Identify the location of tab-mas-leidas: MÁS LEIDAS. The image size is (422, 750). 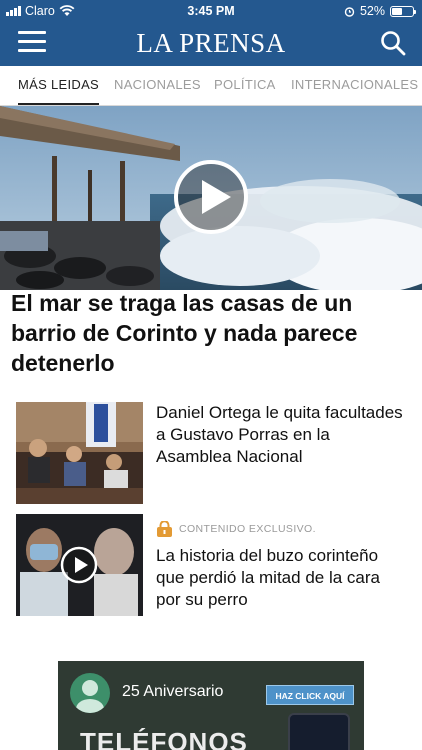
(59, 85).